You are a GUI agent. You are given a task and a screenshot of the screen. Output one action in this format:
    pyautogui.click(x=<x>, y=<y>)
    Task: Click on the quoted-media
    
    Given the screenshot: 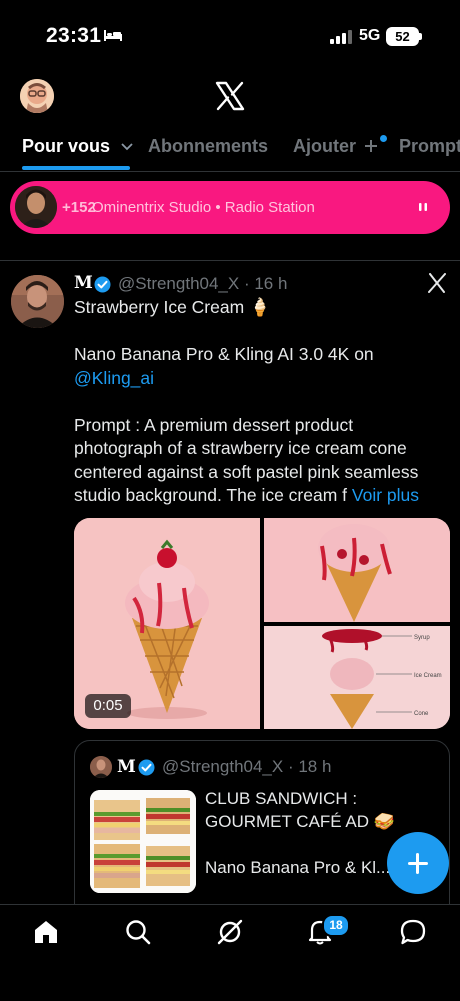 What is the action you would take?
    pyautogui.click(x=143, y=841)
    